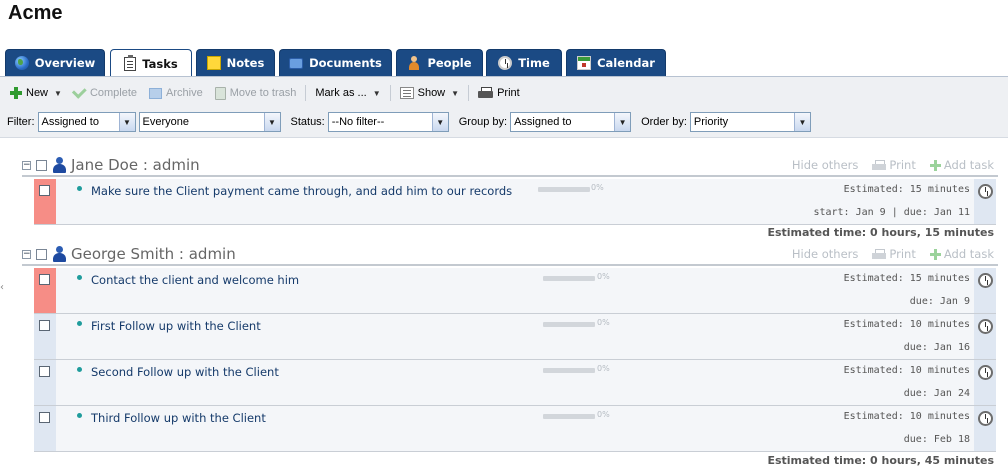  What do you see at coordinates (178, 418) in the screenshot?
I see `task-name: Third Follow up with the Client` at bounding box center [178, 418].